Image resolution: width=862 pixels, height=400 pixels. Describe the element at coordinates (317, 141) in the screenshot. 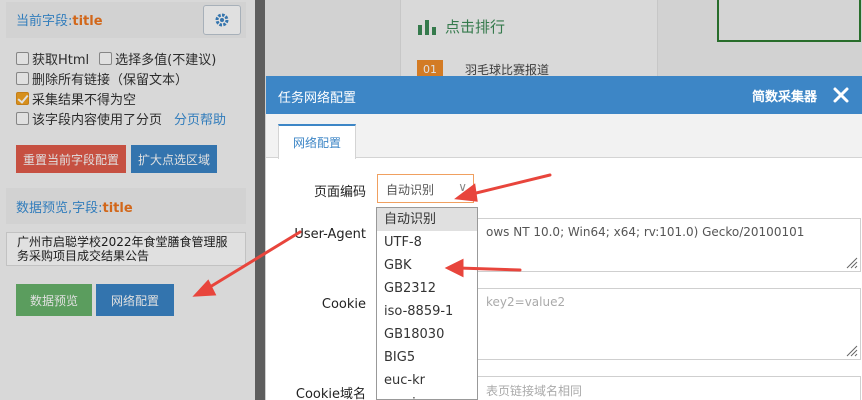

I see `tab-network-config: 网络配置` at that location.